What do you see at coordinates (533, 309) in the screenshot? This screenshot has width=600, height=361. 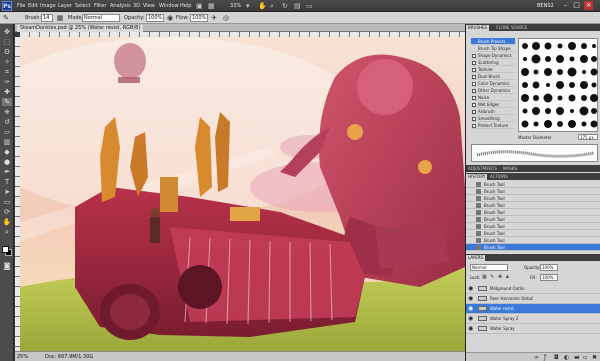 I see `layer-row-selected: ◉ Water resist` at bounding box center [533, 309].